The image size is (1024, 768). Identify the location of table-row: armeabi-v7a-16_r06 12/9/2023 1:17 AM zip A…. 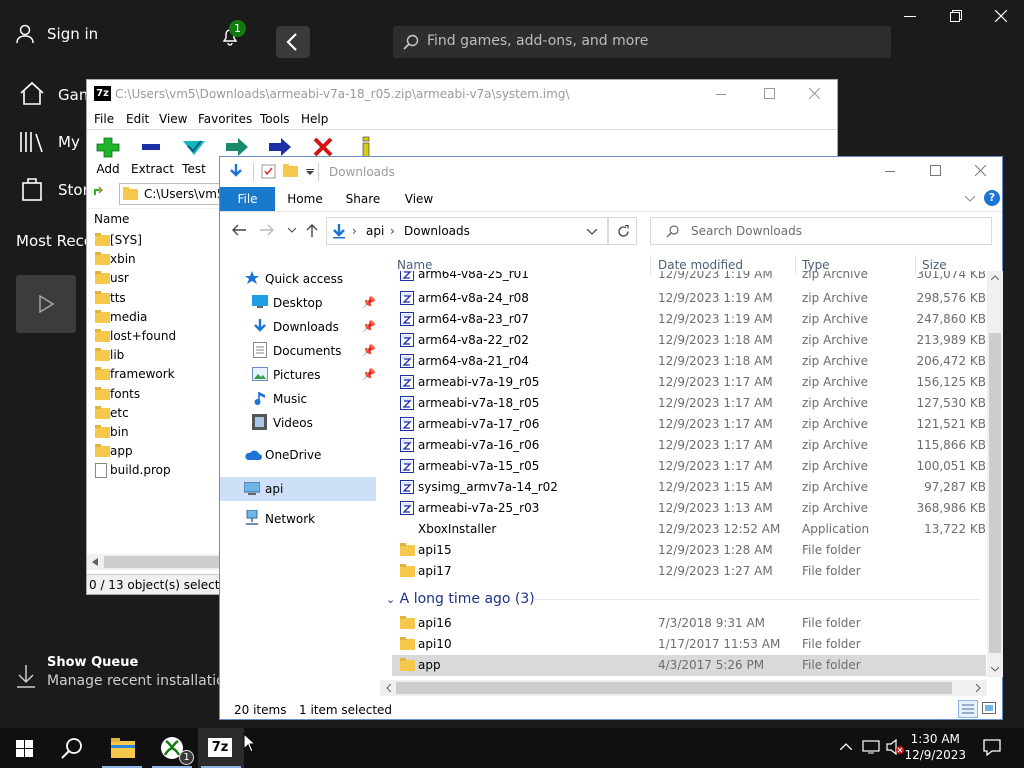
(689, 445).